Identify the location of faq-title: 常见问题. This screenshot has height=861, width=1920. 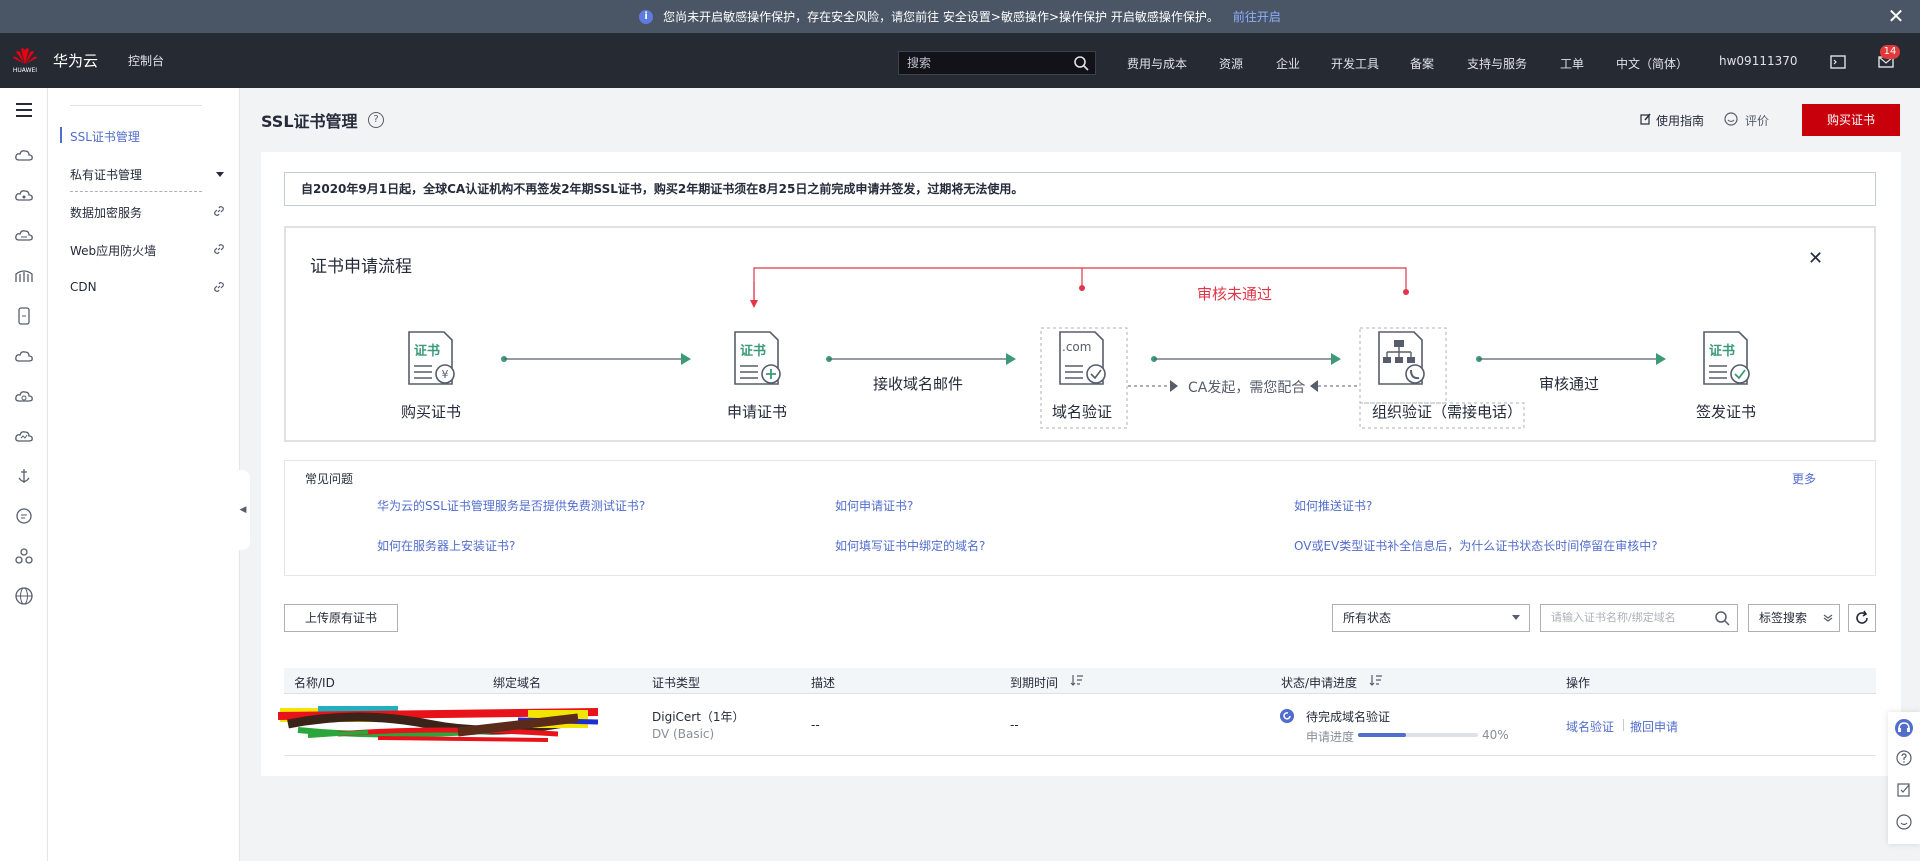
(329, 479).